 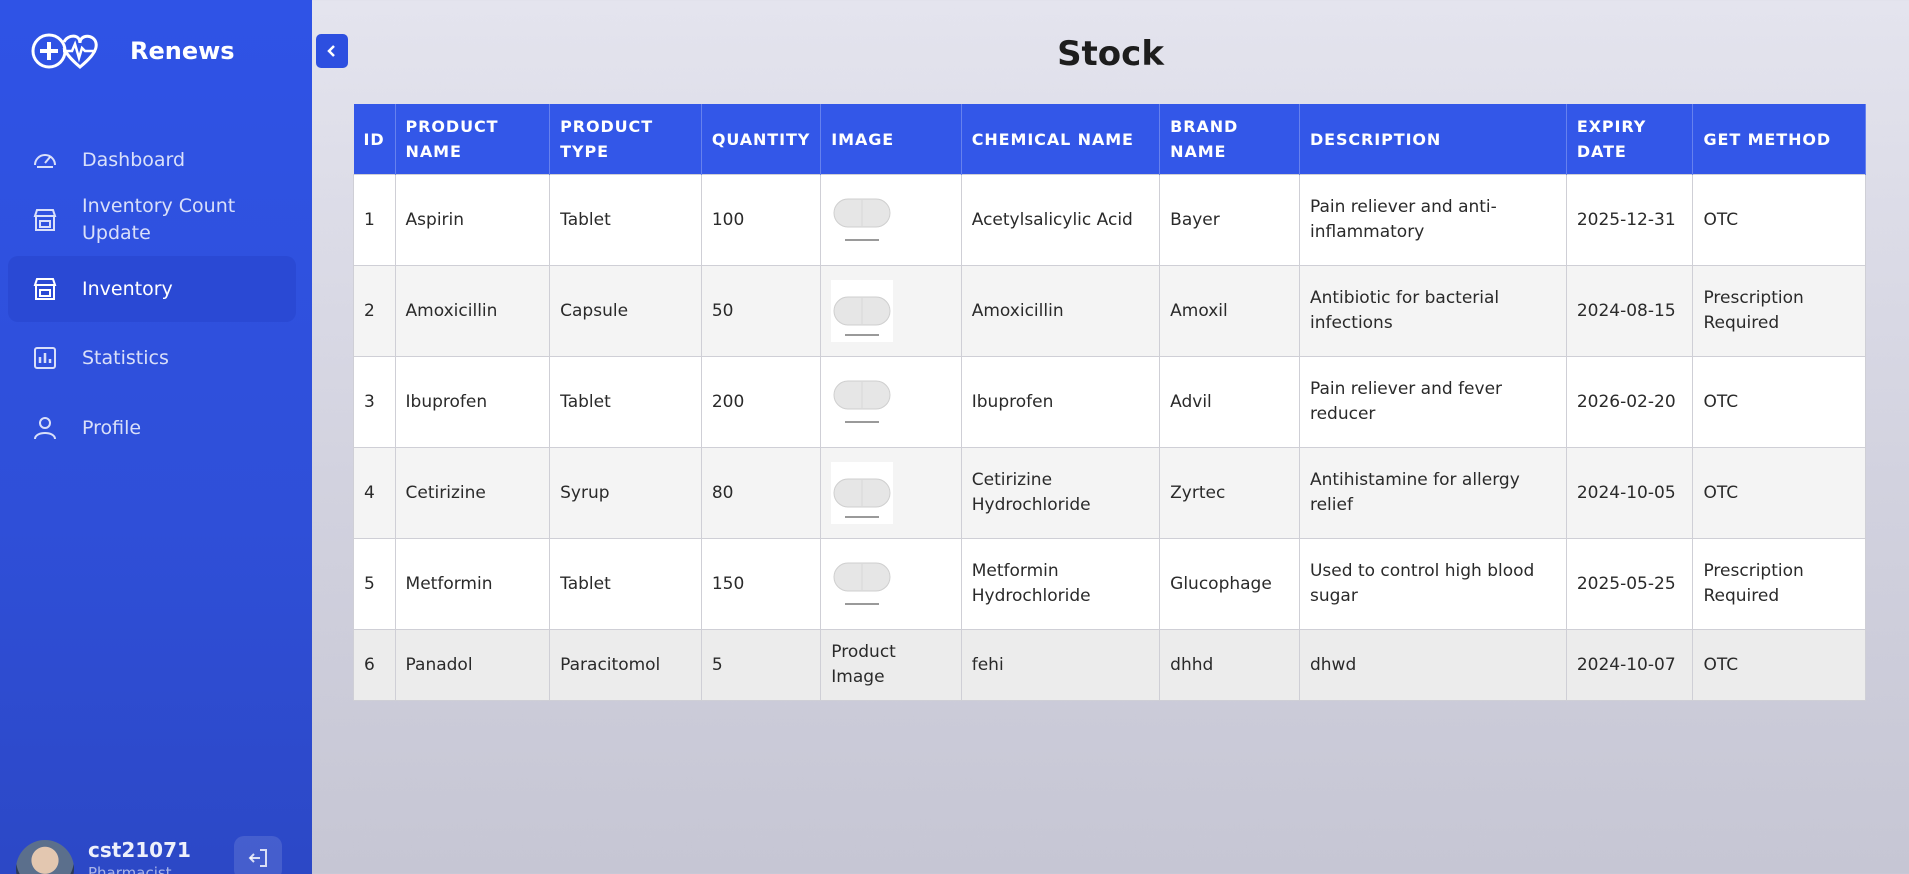 What do you see at coordinates (257, 858) in the screenshot?
I see `logout-icon` at bounding box center [257, 858].